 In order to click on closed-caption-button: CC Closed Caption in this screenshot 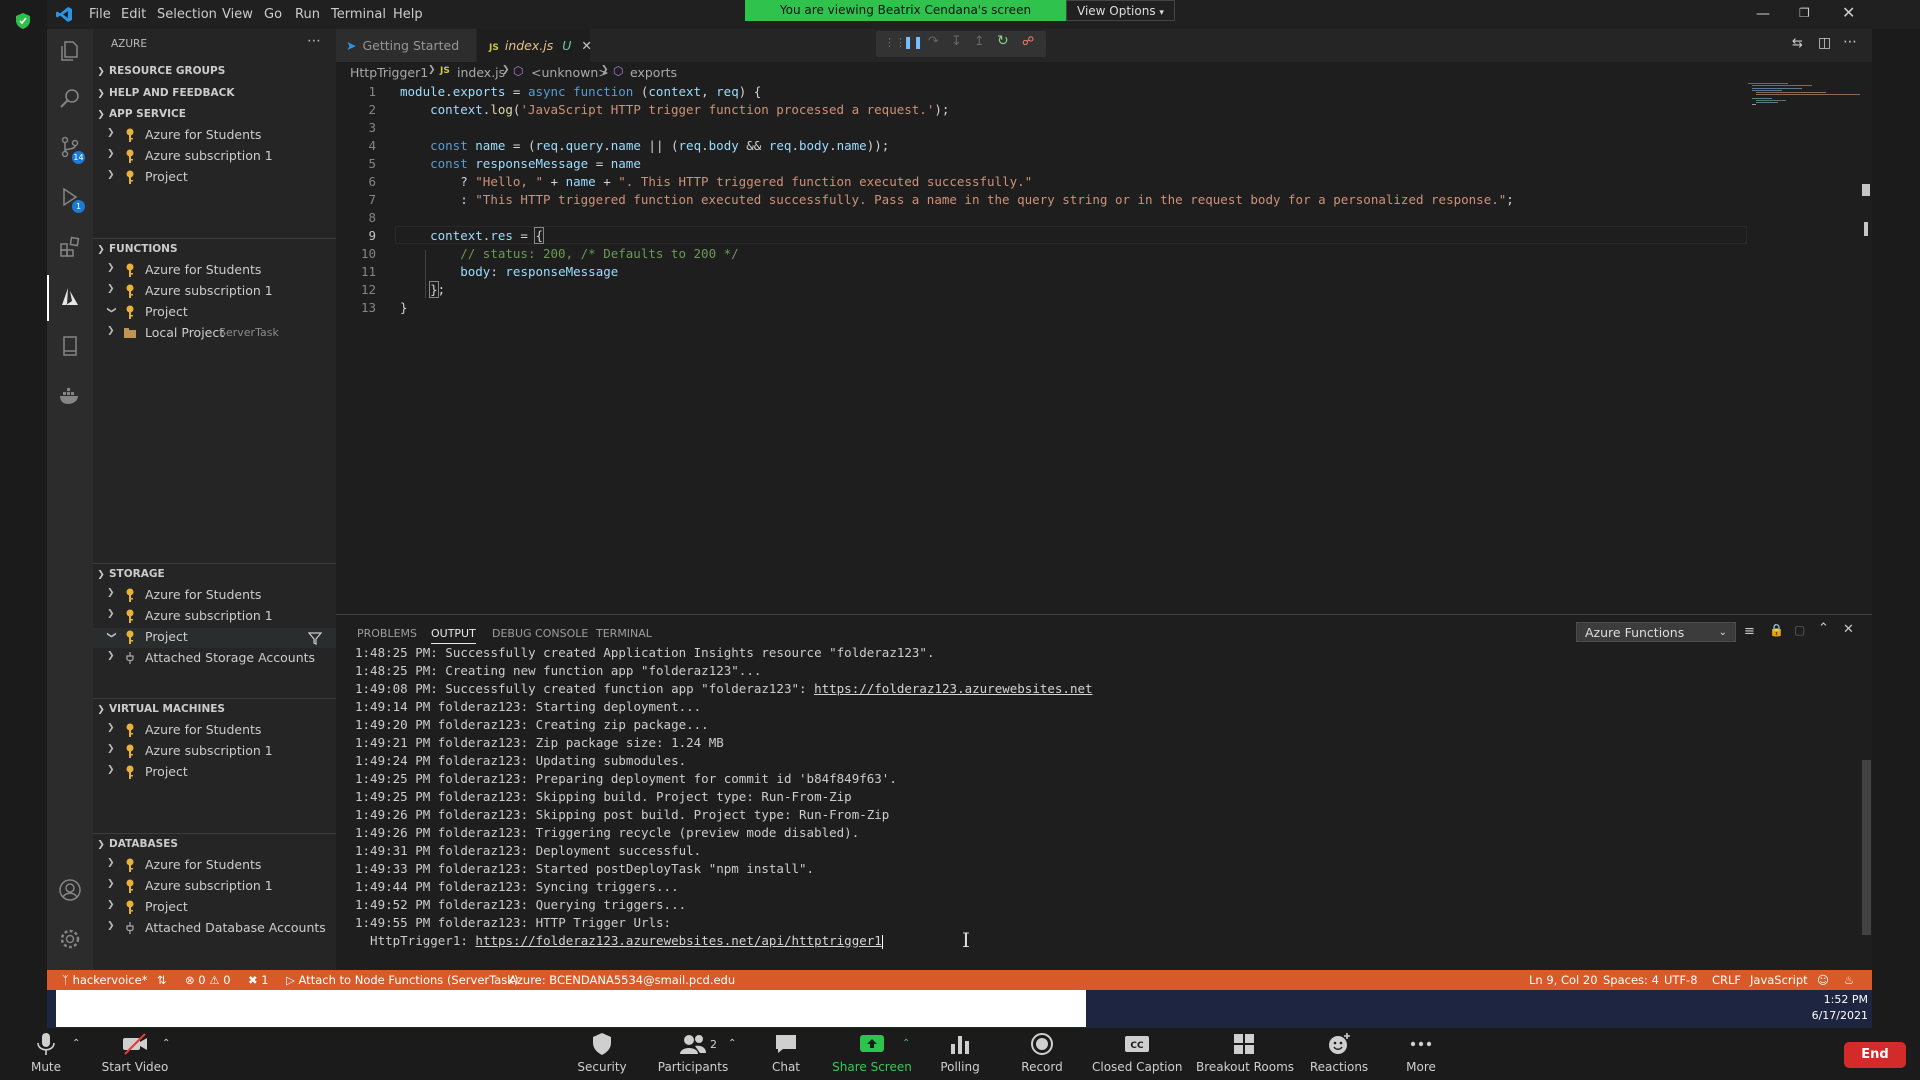, I will do `click(1137, 1053)`.